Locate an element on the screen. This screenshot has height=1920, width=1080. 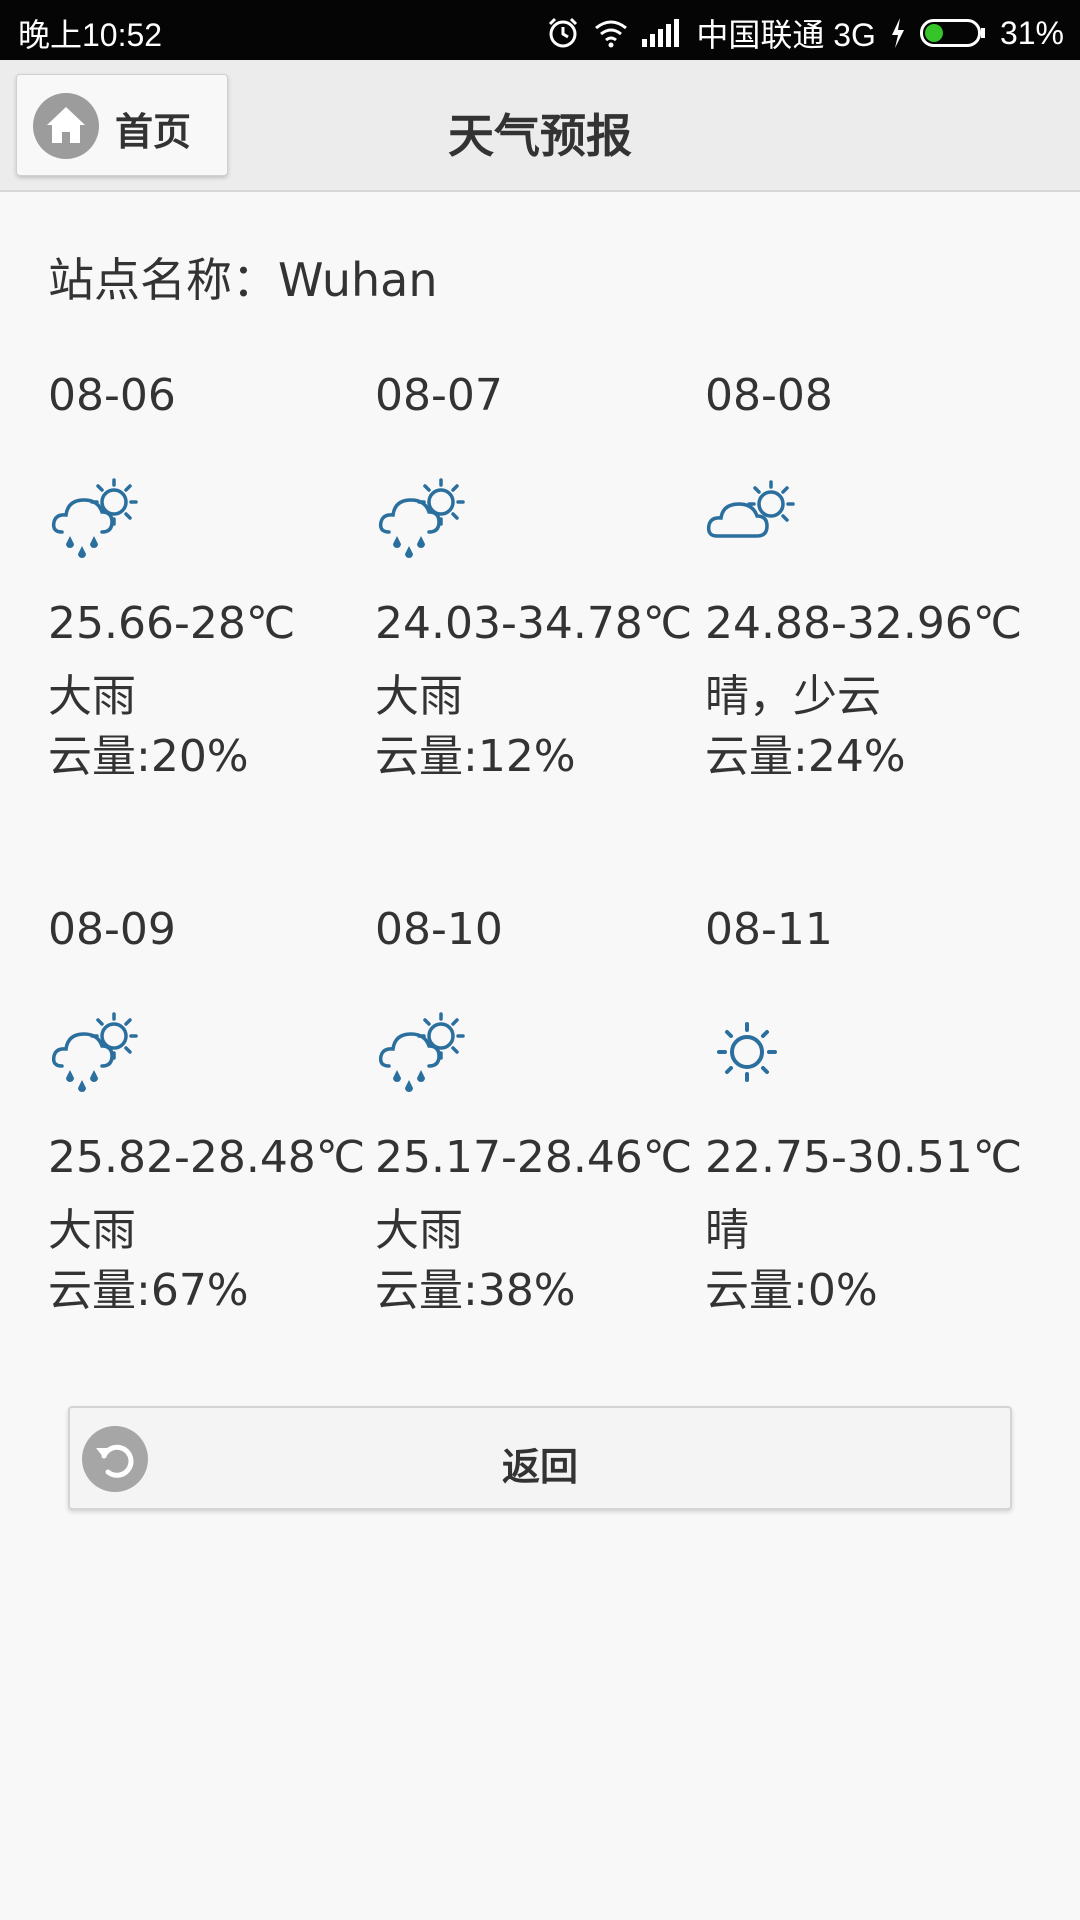
back-button: 返回 is located at coordinates (540, 1458).